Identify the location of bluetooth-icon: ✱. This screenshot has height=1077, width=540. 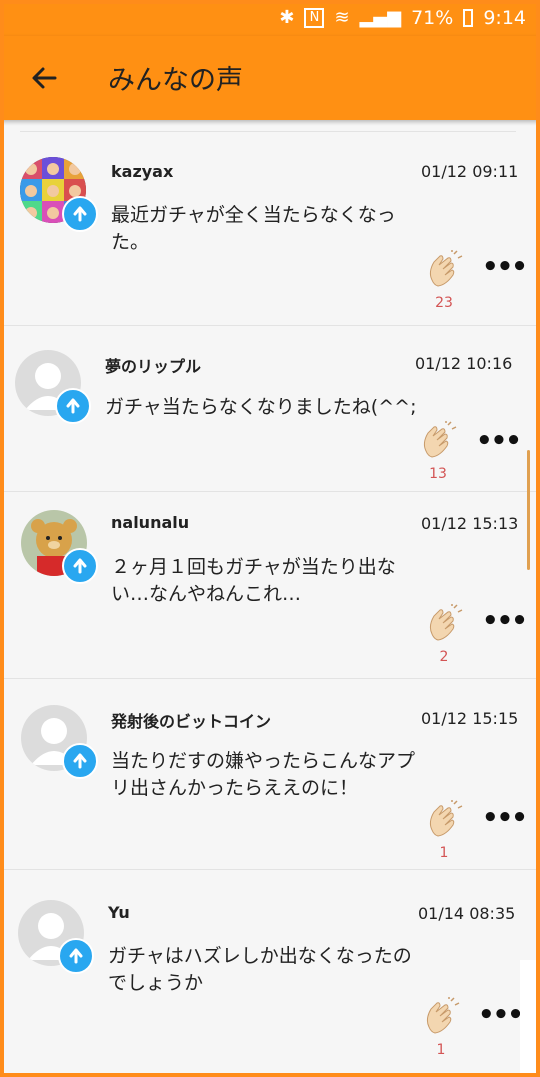
(287, 17).